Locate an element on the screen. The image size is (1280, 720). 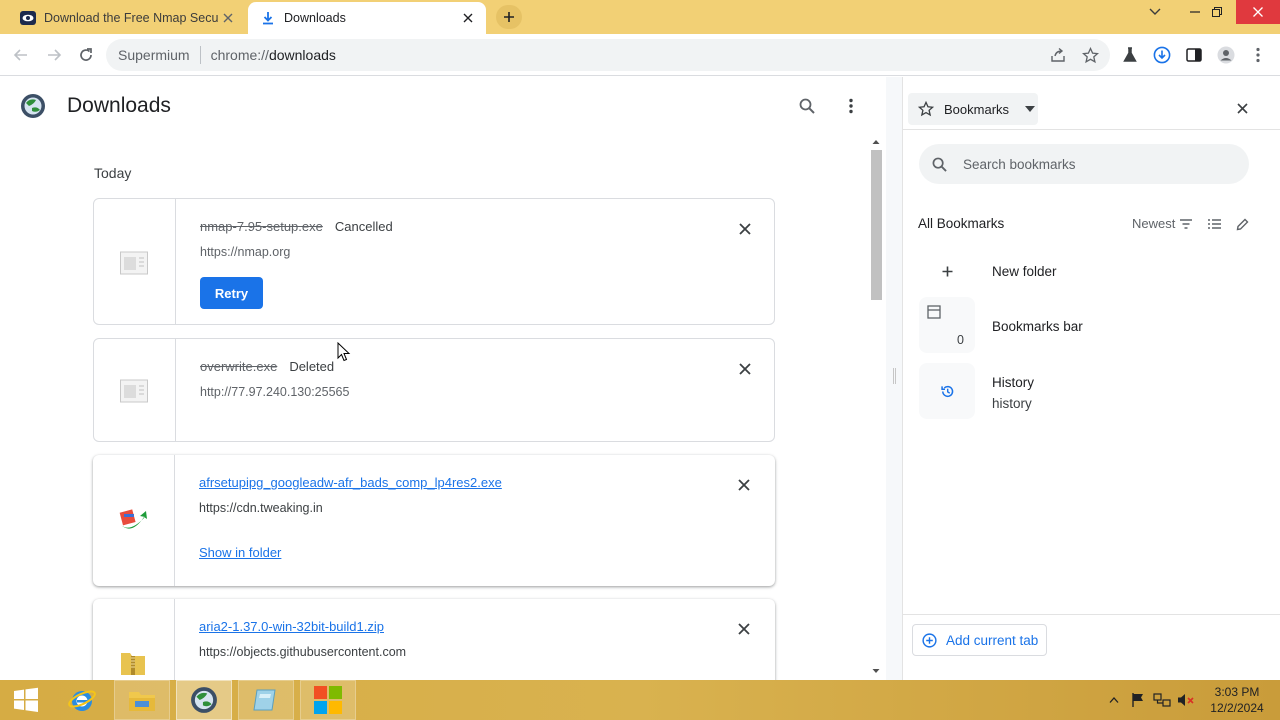
taskbar-internet-explorer is located at coordinates (82, 700).